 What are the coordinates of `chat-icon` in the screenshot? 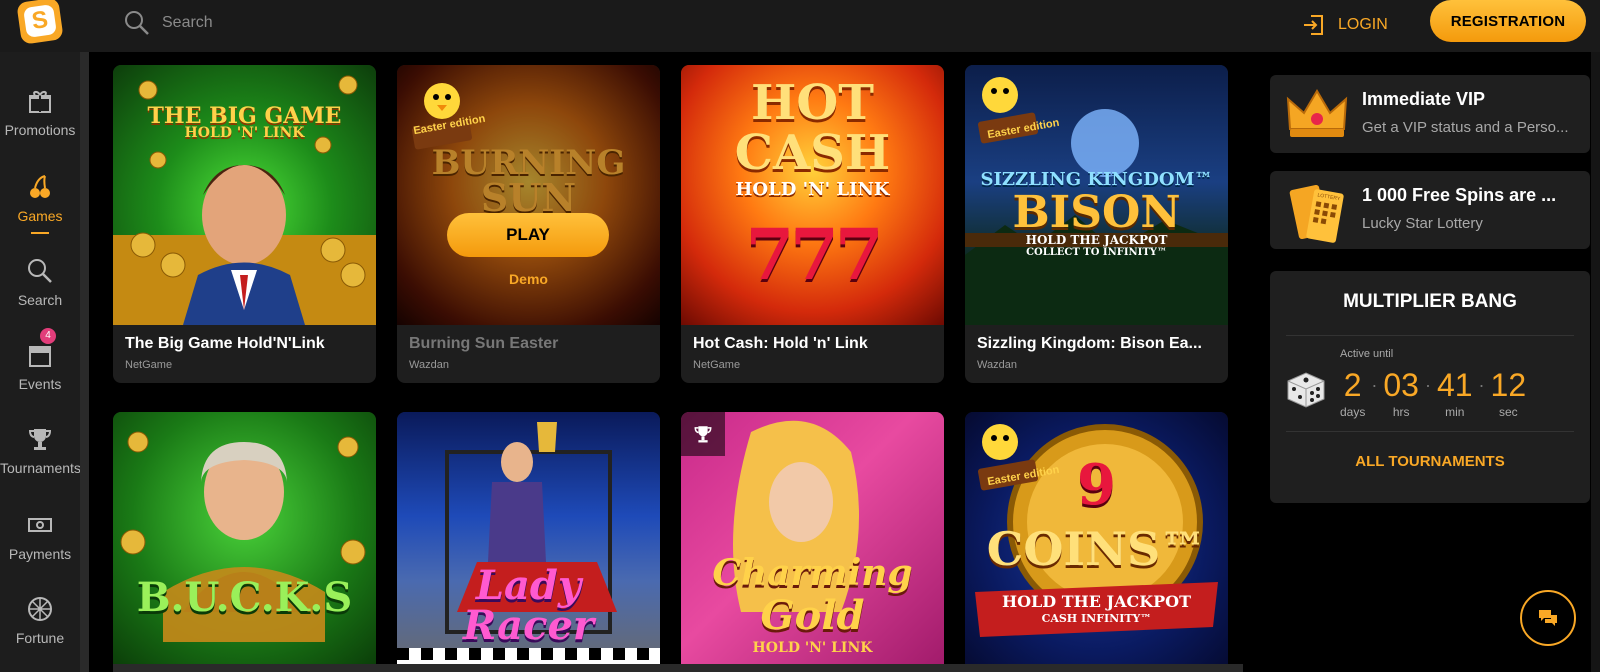 It's located at (1548, 618).